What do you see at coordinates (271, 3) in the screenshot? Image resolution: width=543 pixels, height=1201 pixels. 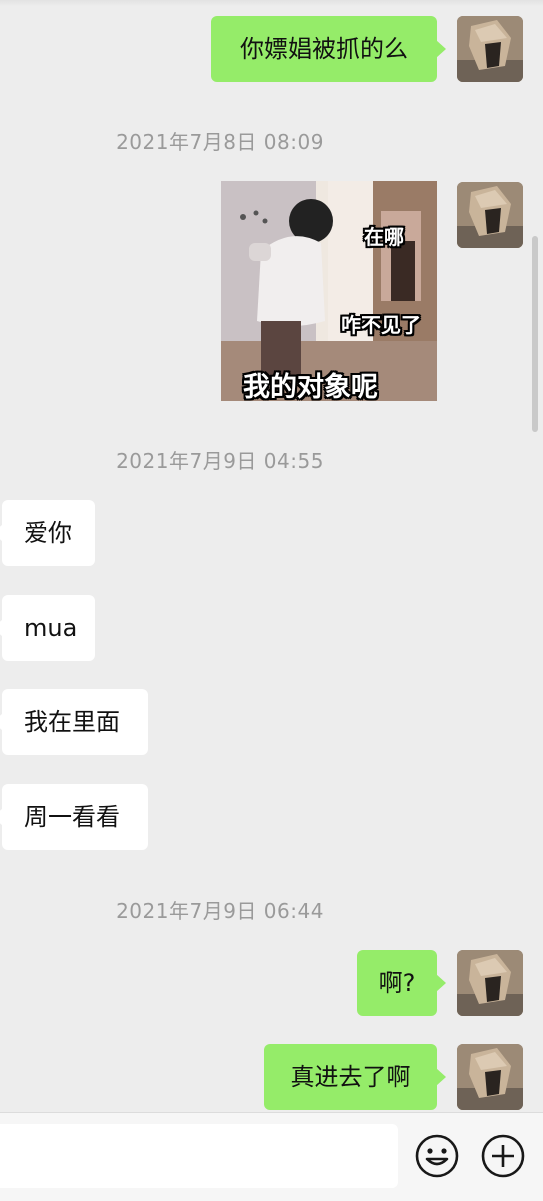 I see `top-divider` at bounding box center [271, 3].